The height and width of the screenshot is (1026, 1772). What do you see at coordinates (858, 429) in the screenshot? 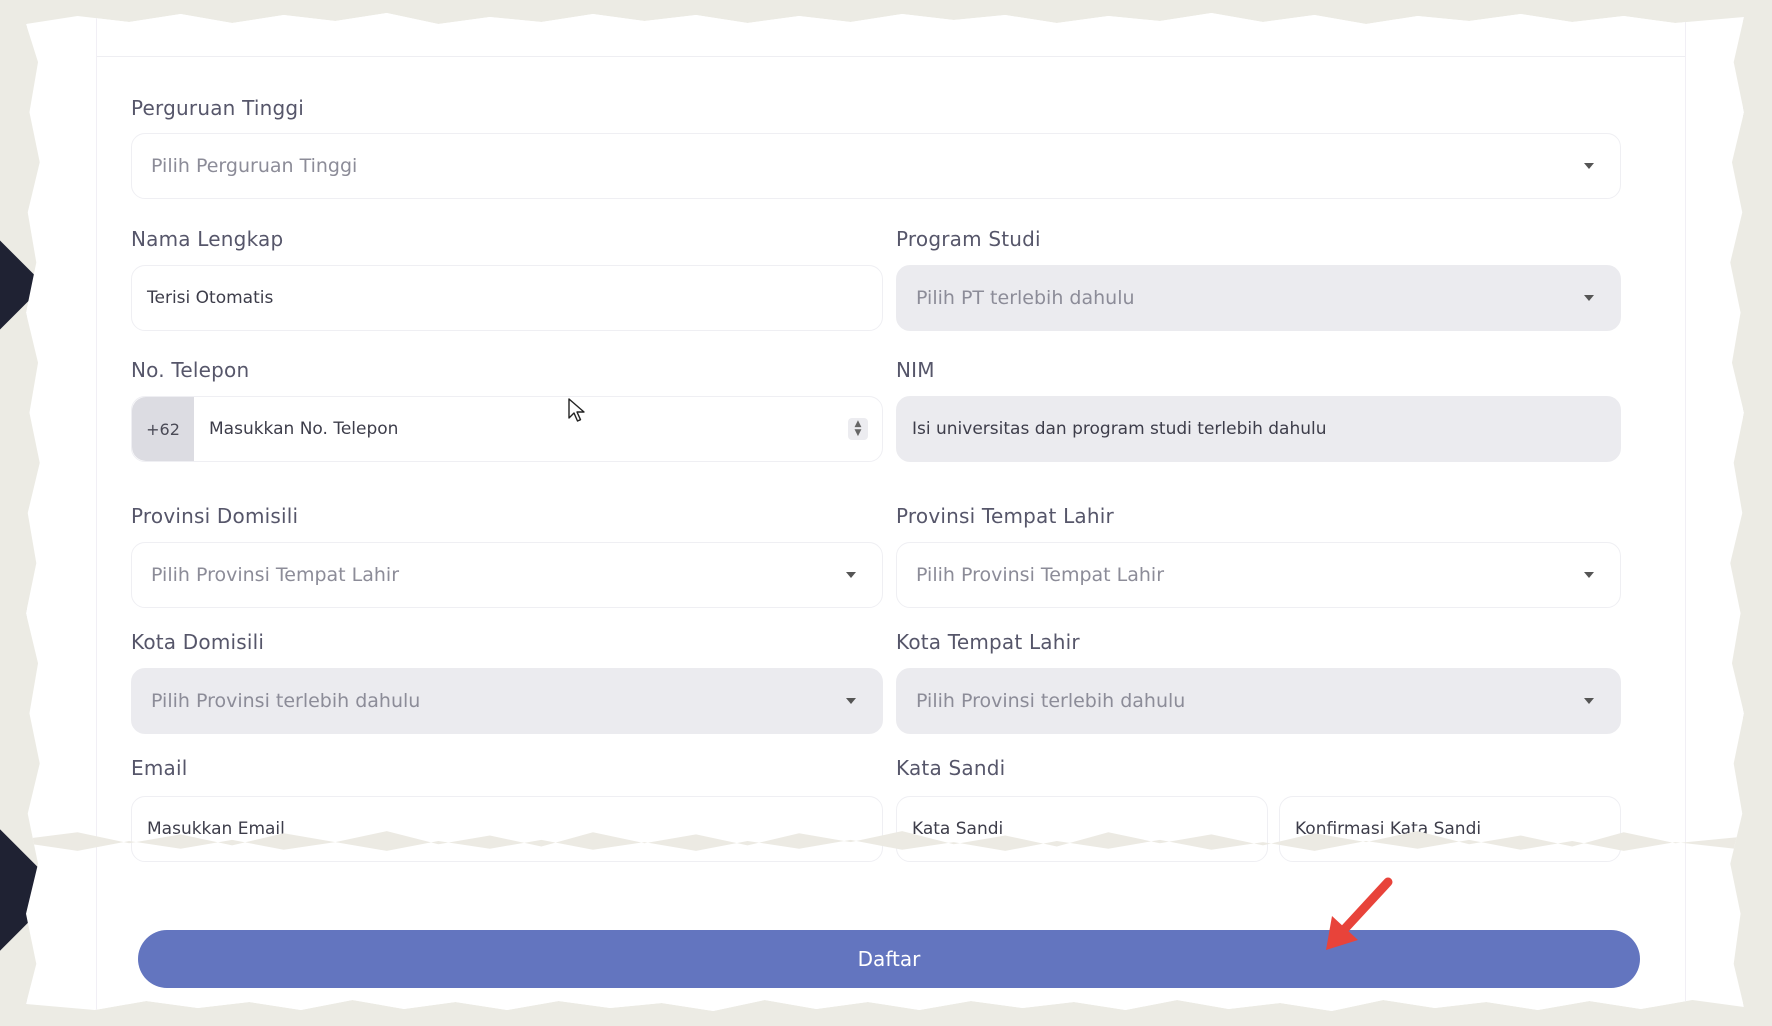
I see `number-spinner-icon: ▲ ▼` at bounding box center [858, 429].